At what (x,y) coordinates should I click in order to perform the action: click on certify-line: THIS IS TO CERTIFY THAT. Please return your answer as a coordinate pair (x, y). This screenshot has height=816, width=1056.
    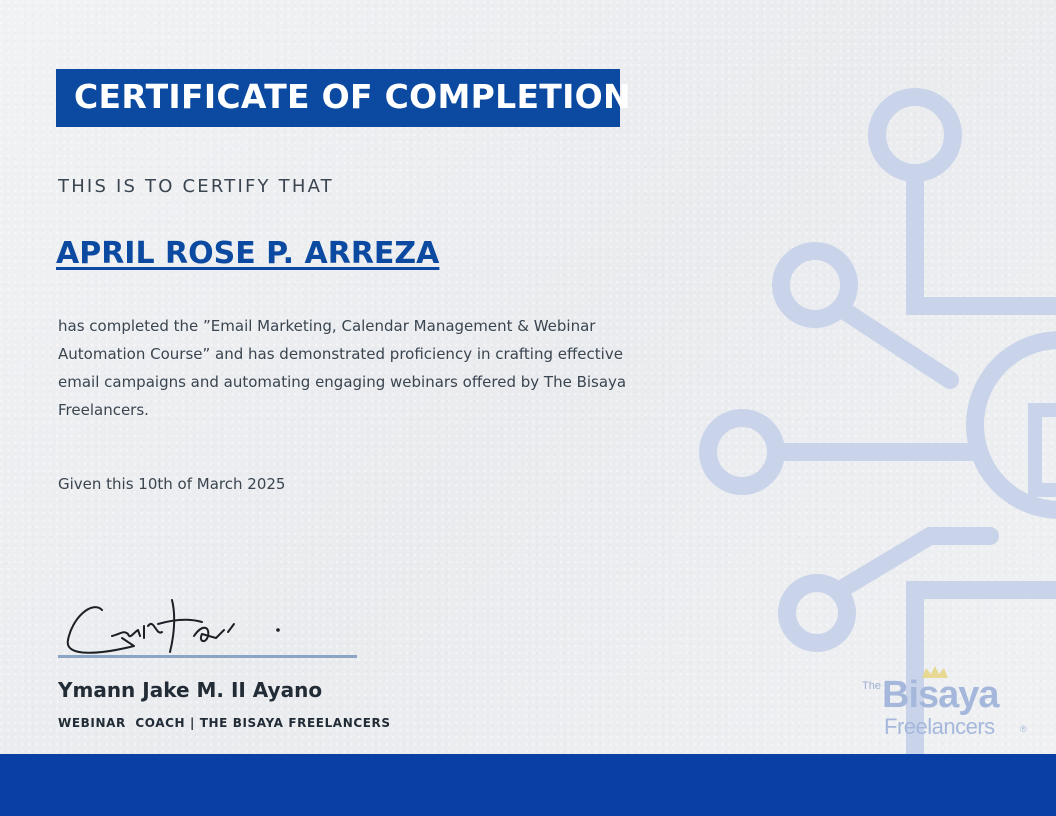
    Looking at the image, I should click on (196, 186).